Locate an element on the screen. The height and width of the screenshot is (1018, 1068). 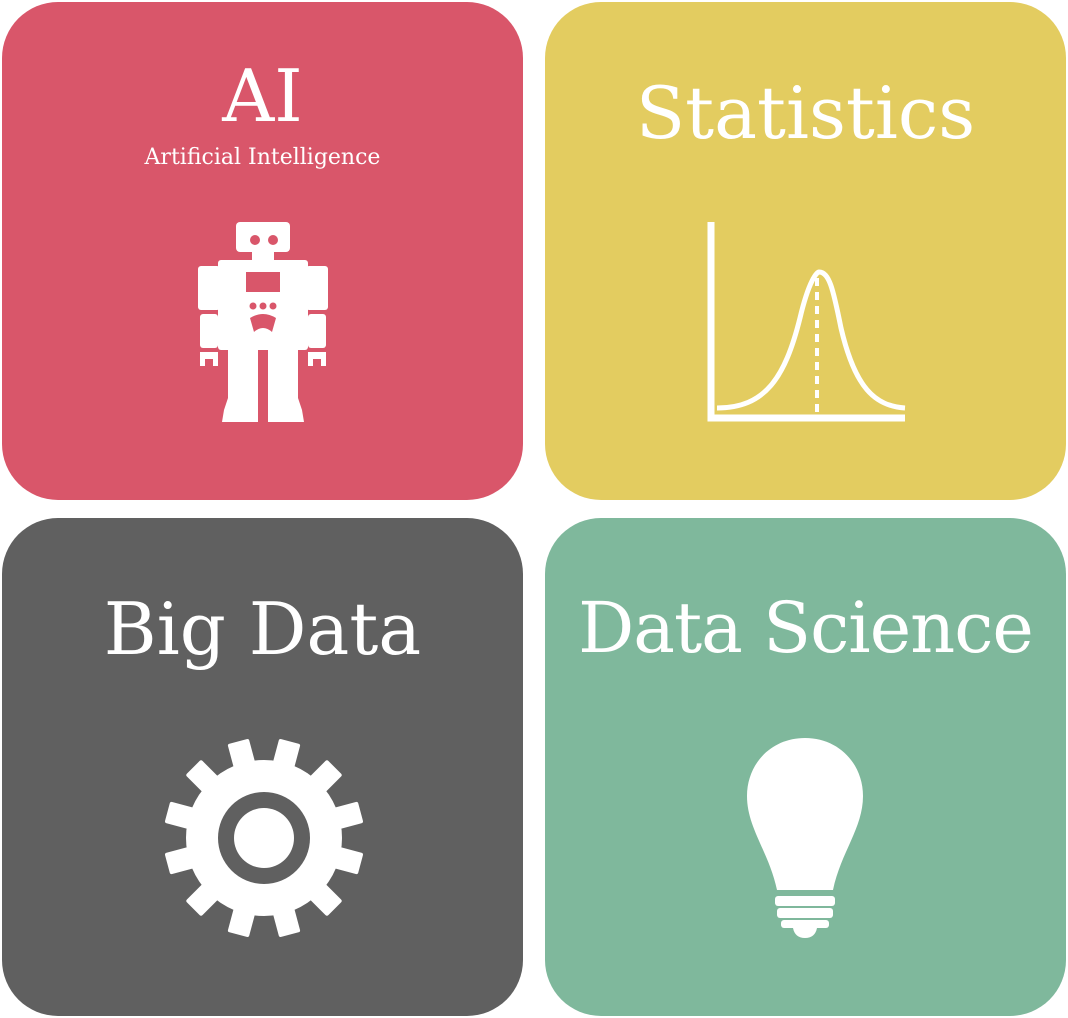
tile-title-statistics: Statistics is located at coordinates (805, 113).